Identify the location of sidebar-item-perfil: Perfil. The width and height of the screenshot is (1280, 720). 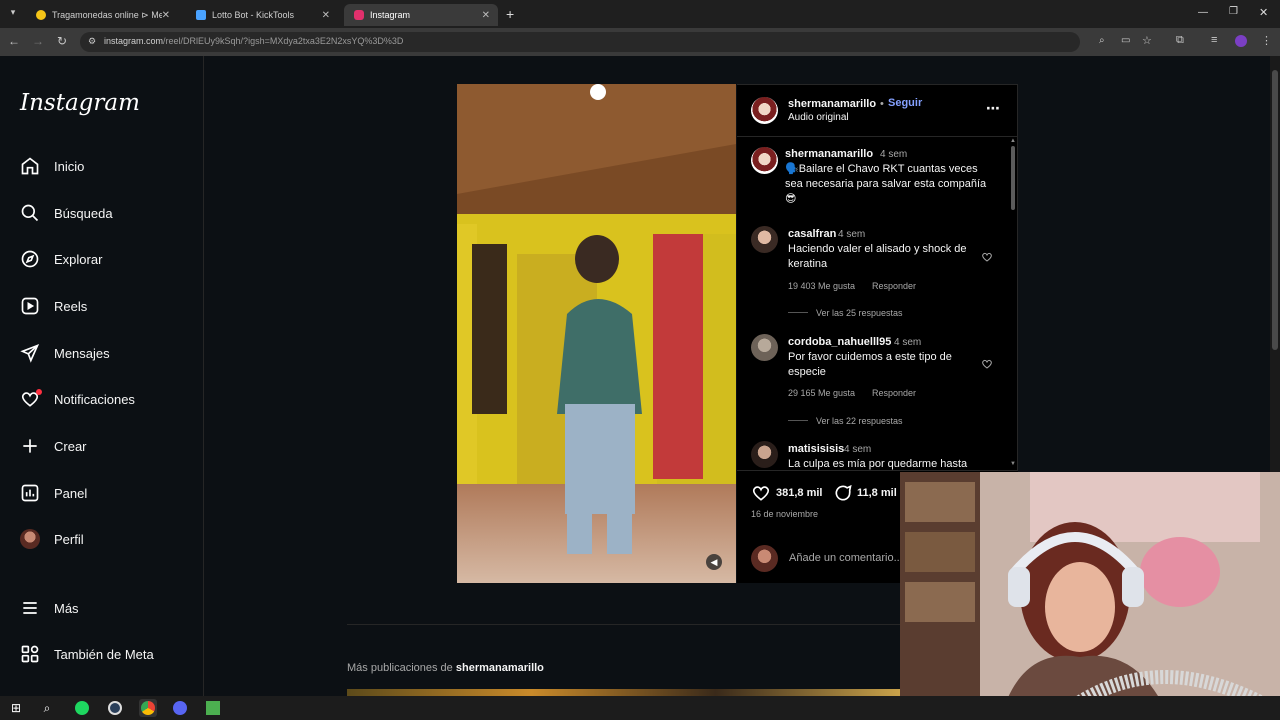
(52, 539).